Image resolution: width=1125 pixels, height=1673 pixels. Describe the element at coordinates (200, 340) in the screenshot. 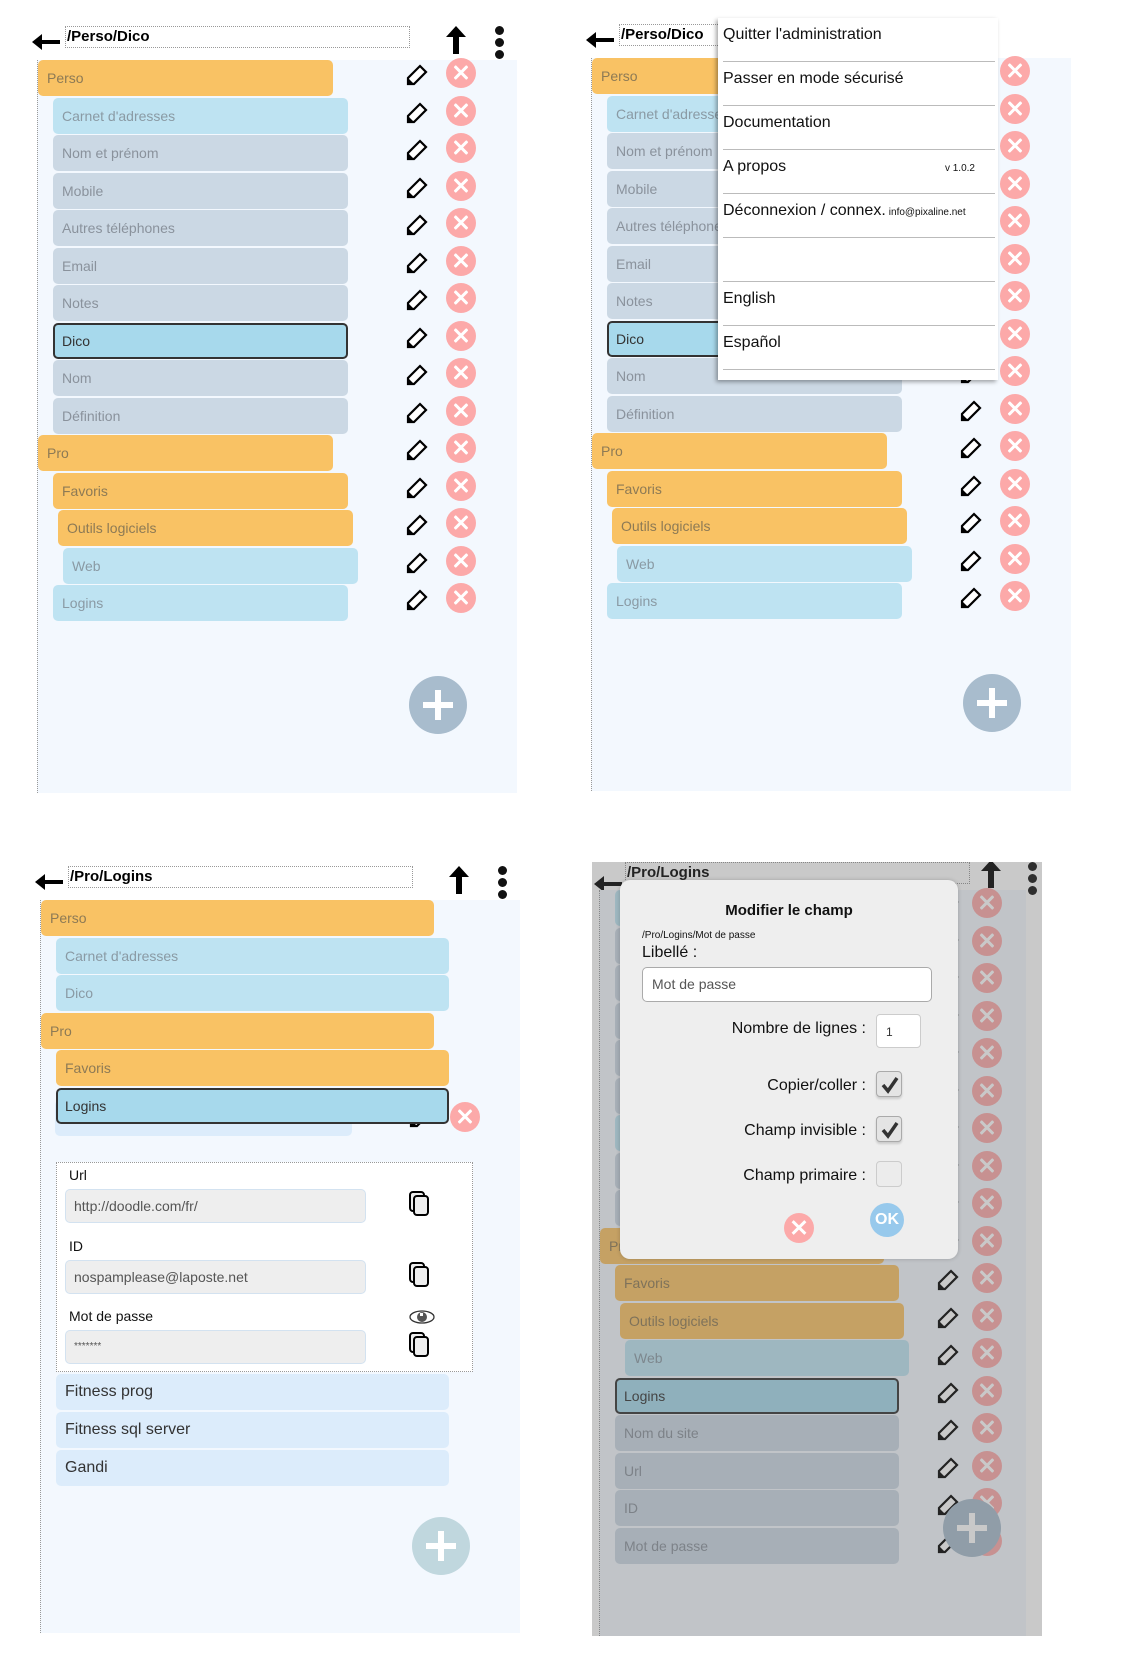

I see `tree-item-selected: Dico` at that location.